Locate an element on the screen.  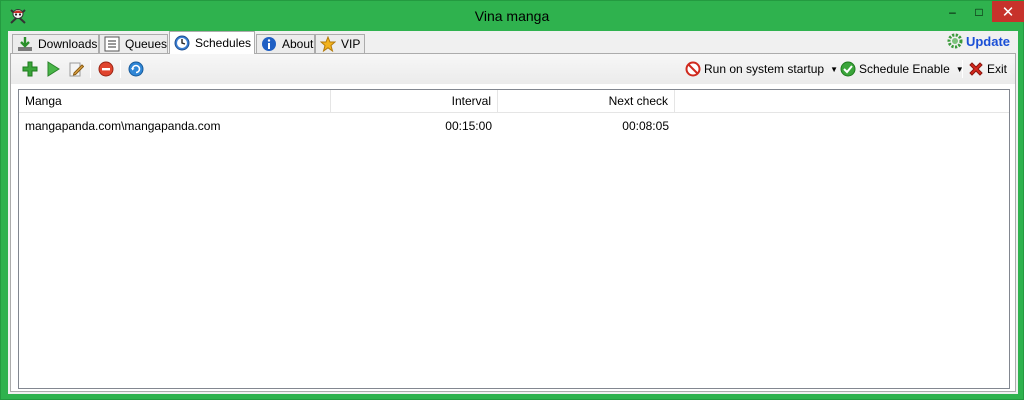
run-on-startup-label: Run on system startup is located at coordinates (764, 69).